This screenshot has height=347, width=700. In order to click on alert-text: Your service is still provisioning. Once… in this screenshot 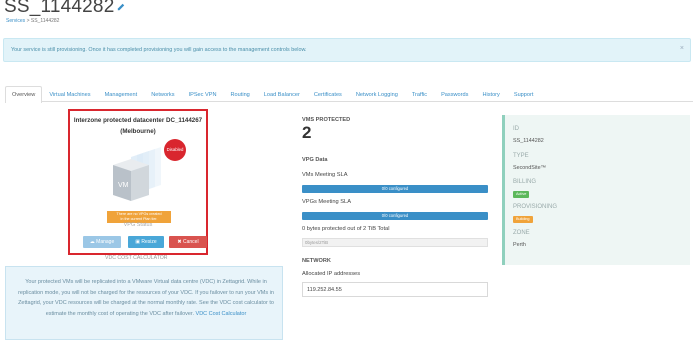, I will do `click(159, 50)`.